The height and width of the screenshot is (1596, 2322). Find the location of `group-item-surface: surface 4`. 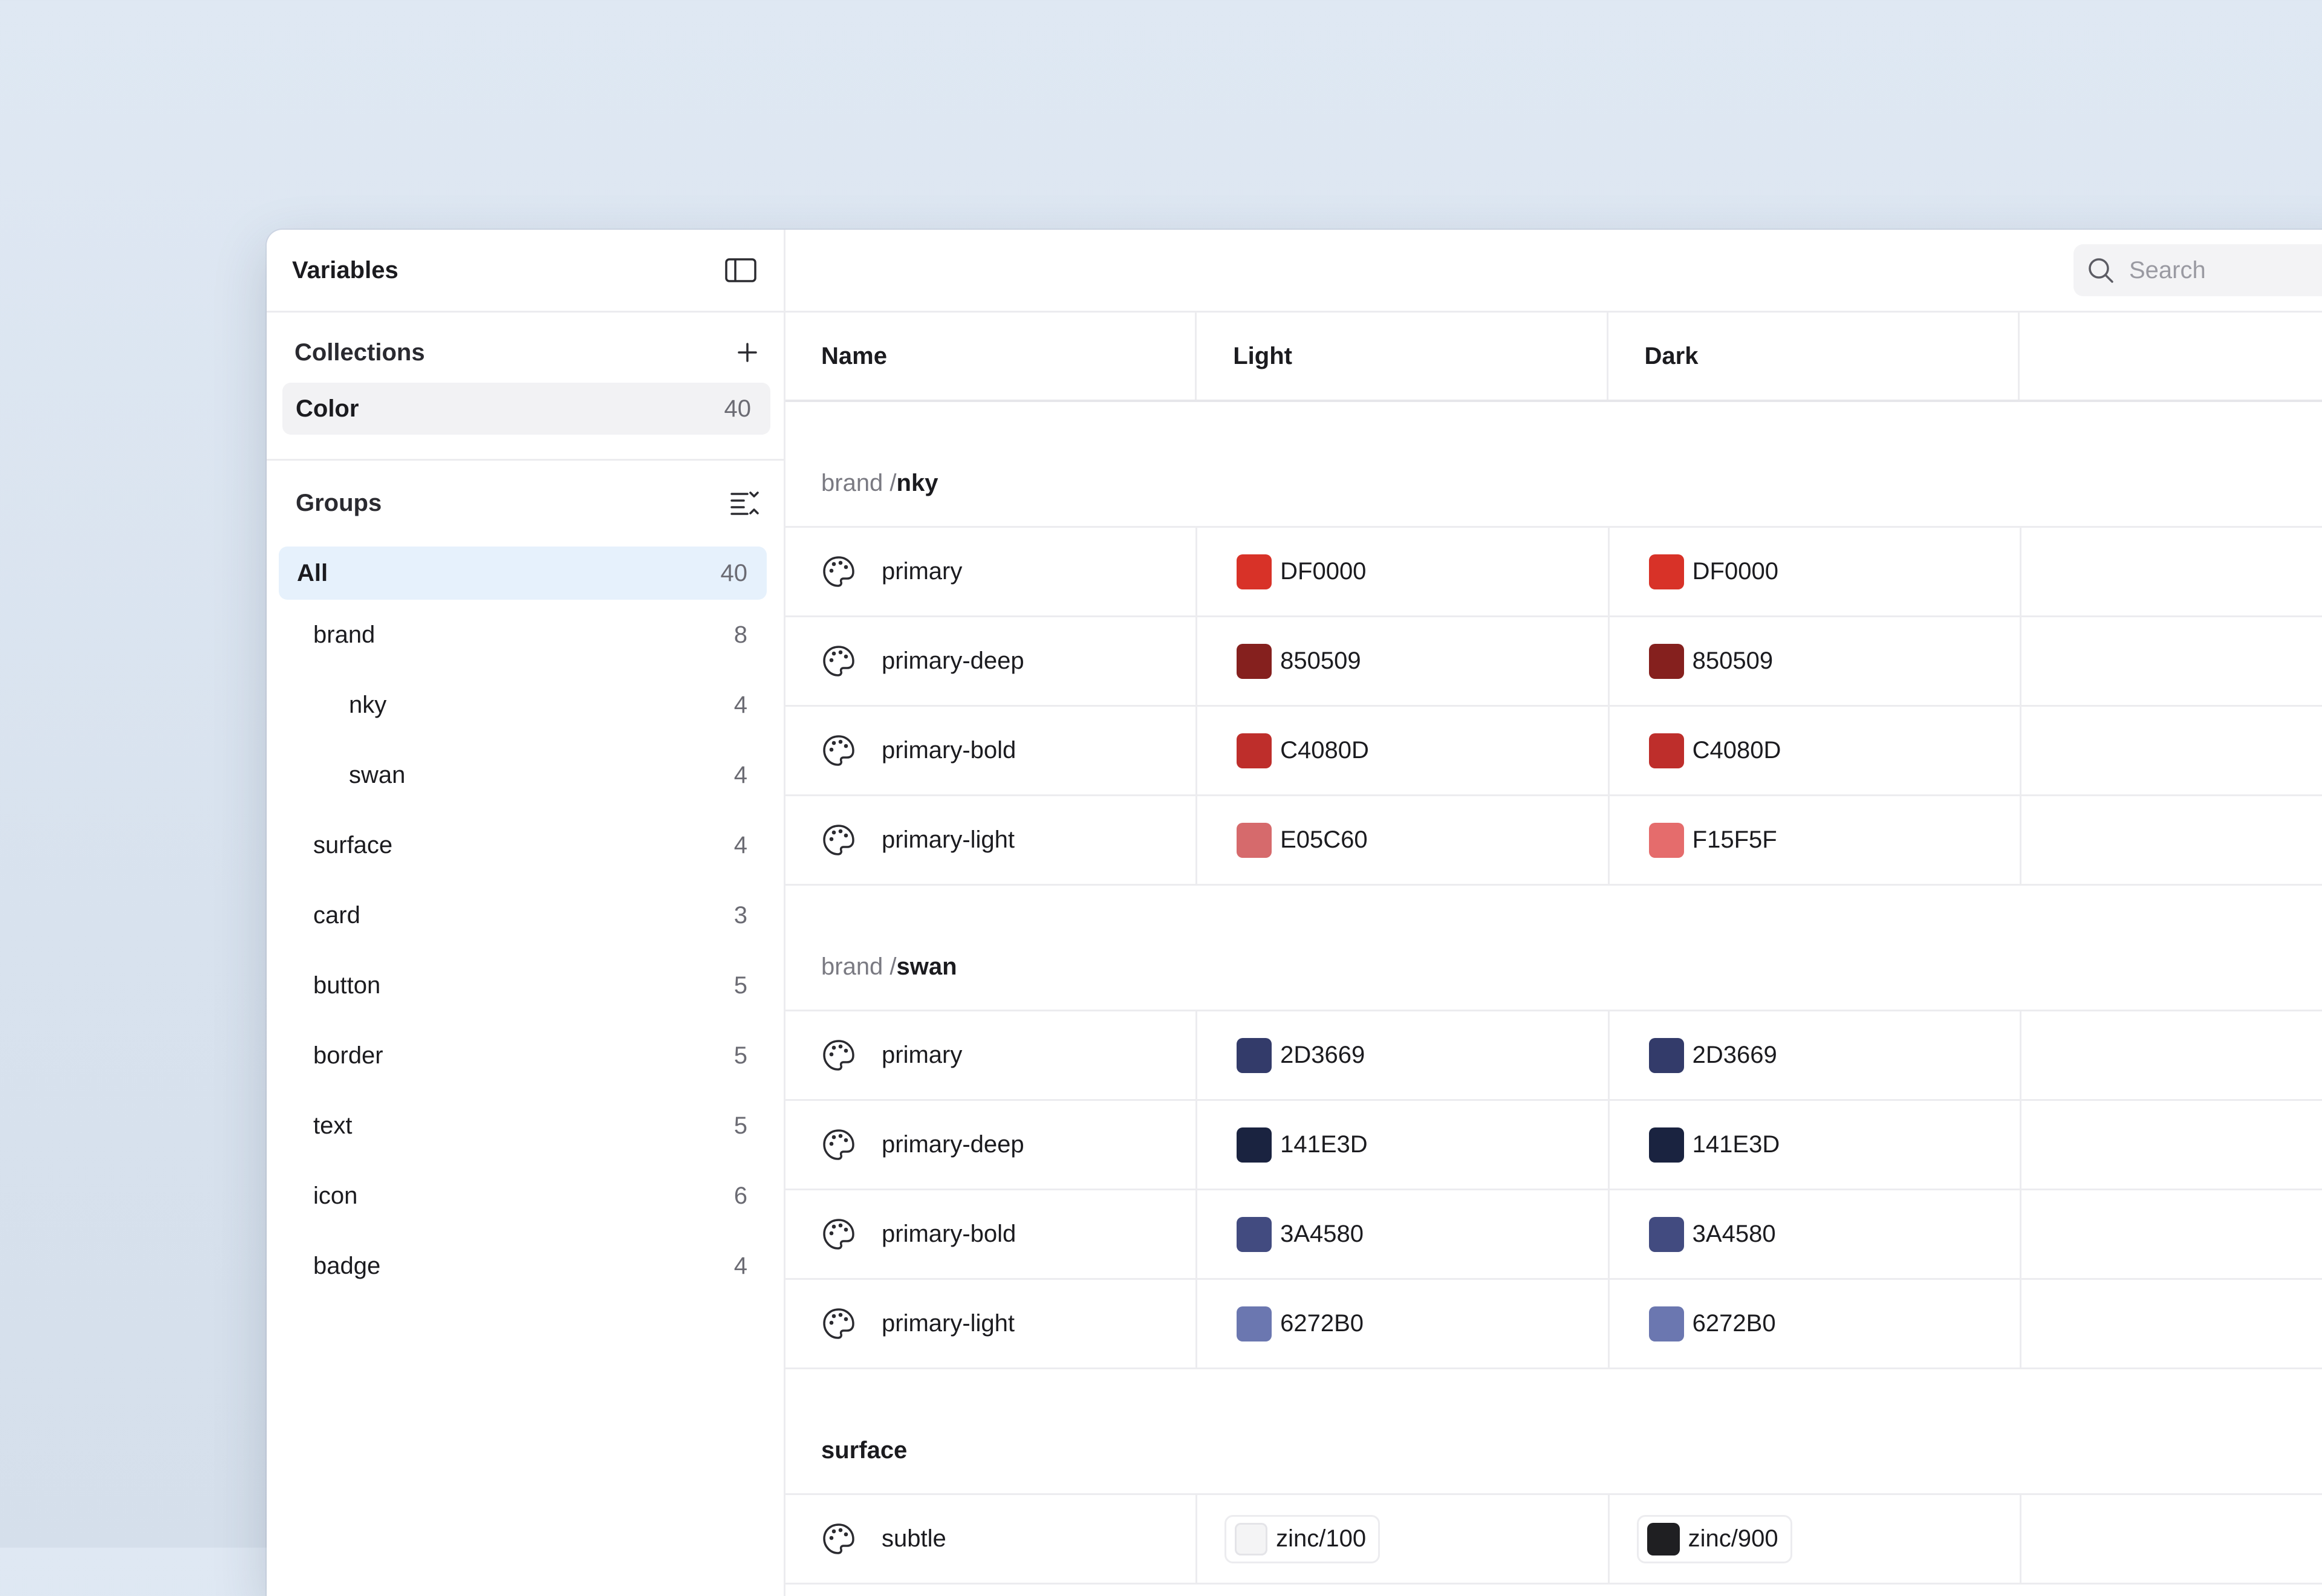

group-item-surface: surface 4 is located at coordinates (525, 845).